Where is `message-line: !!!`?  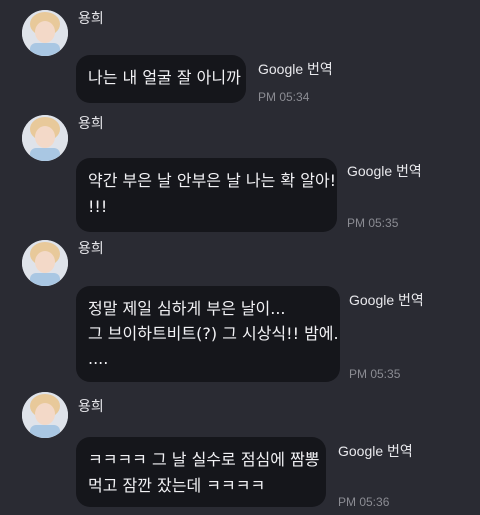
message-line: !!! is located at coordinates (98, 206).